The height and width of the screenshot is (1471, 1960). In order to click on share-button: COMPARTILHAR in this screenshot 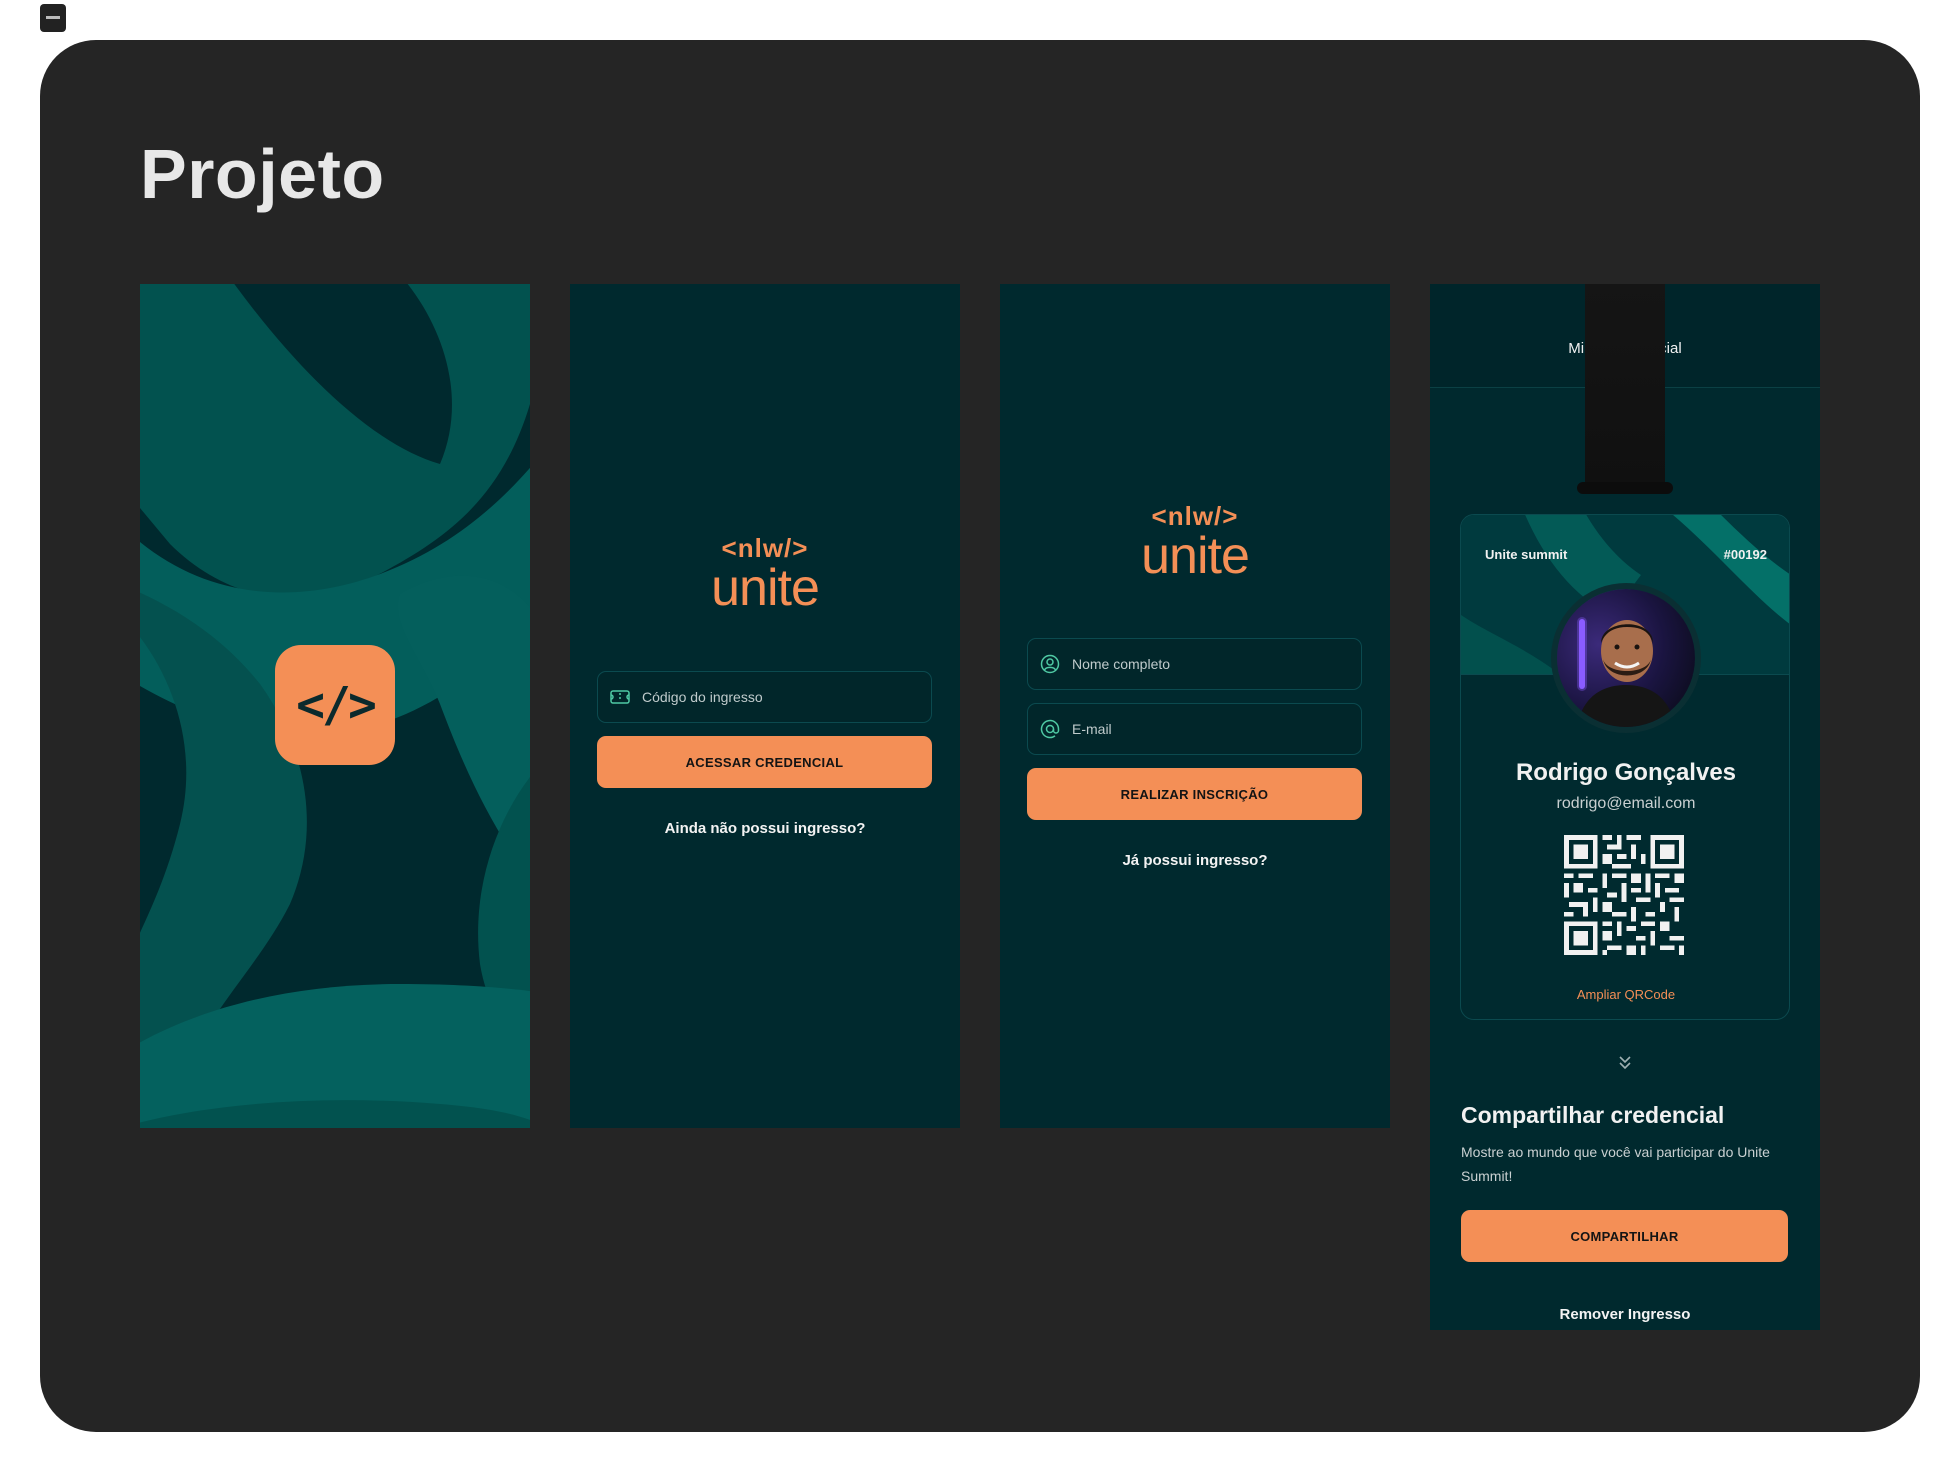, I will do `click(1624, 1236)`.